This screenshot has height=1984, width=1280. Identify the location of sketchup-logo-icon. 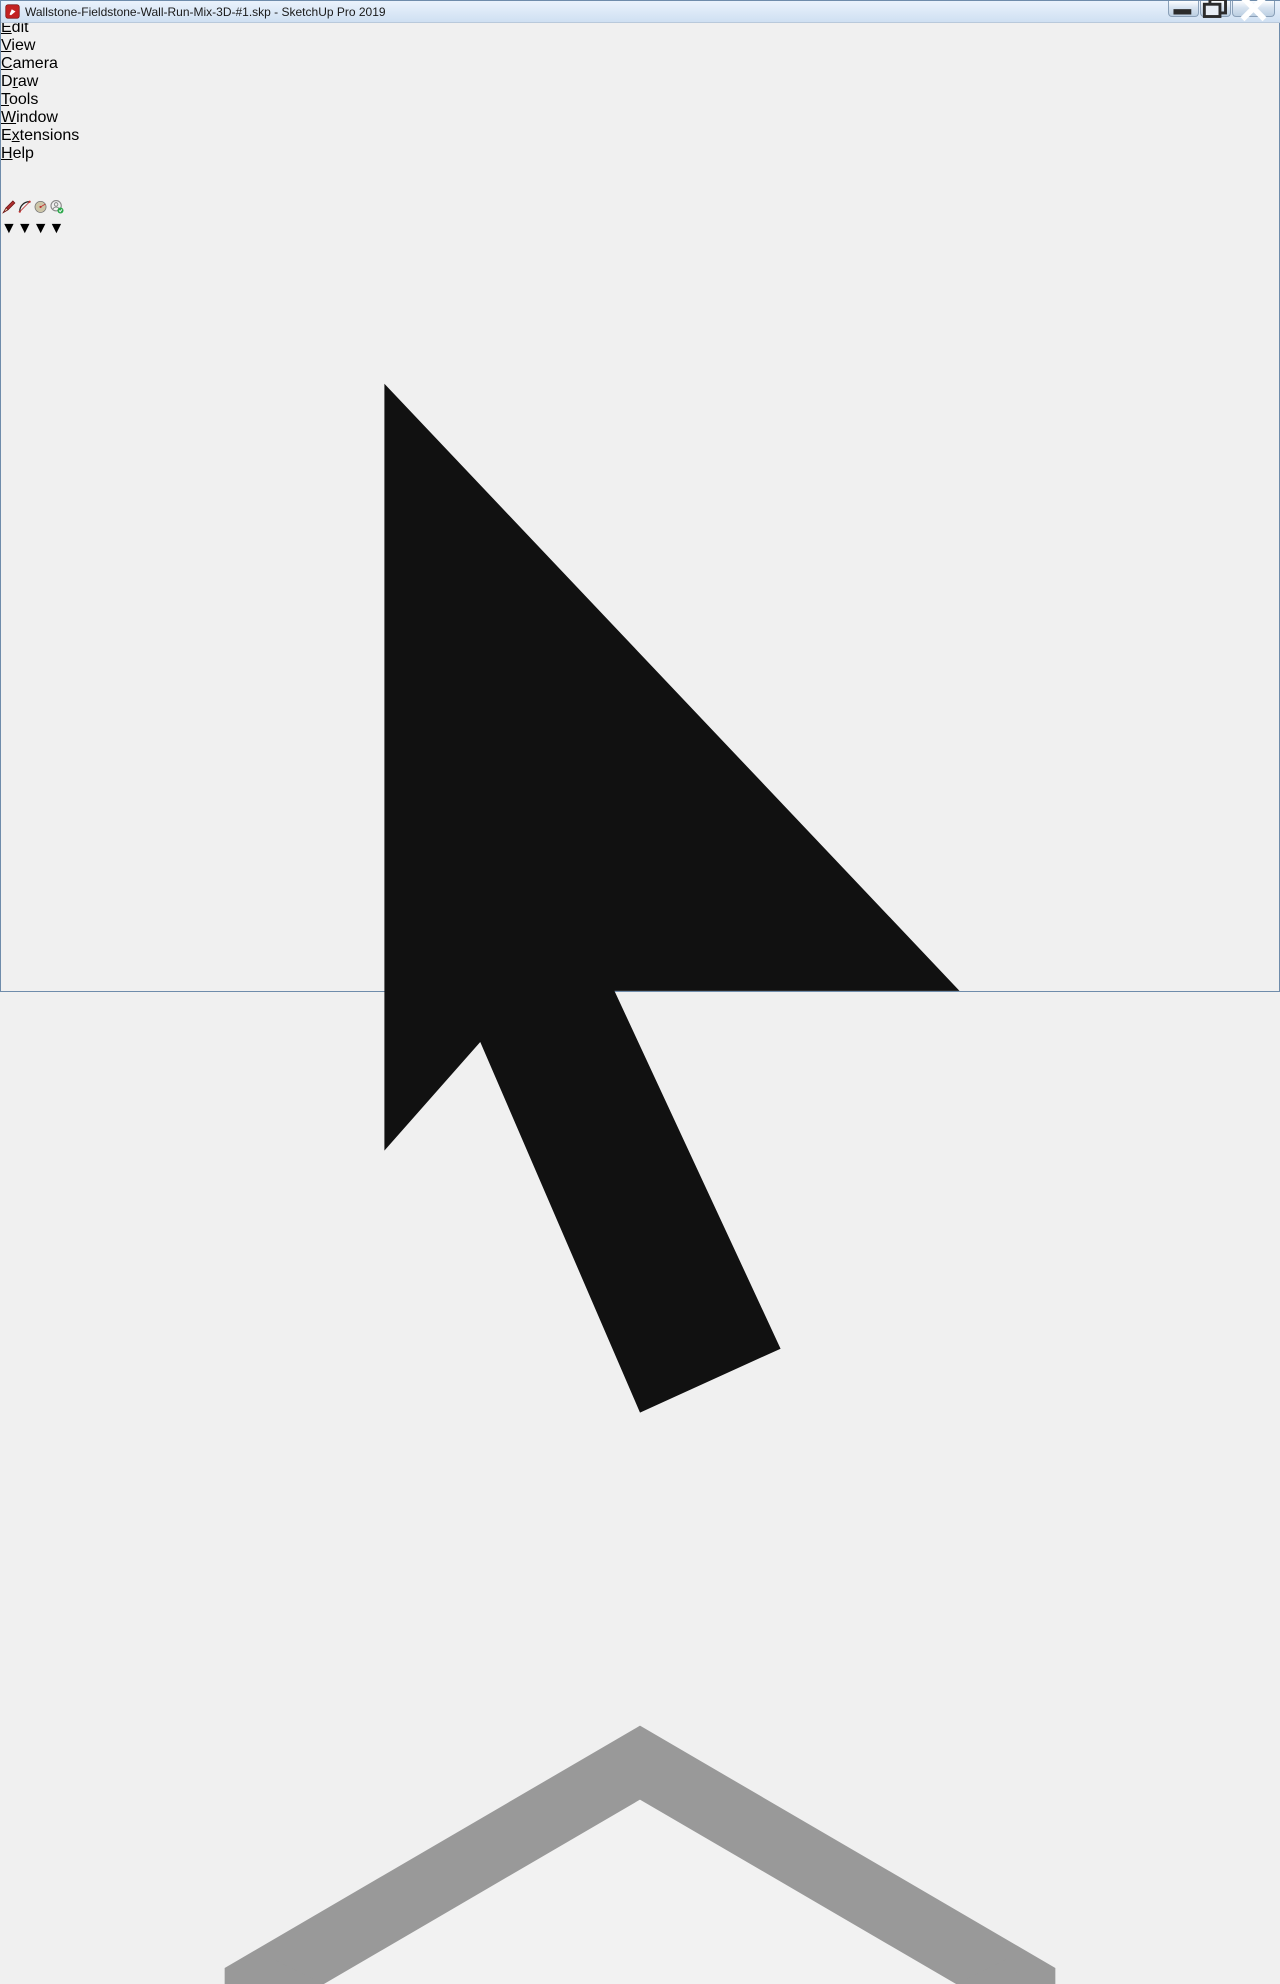
(12, 11).